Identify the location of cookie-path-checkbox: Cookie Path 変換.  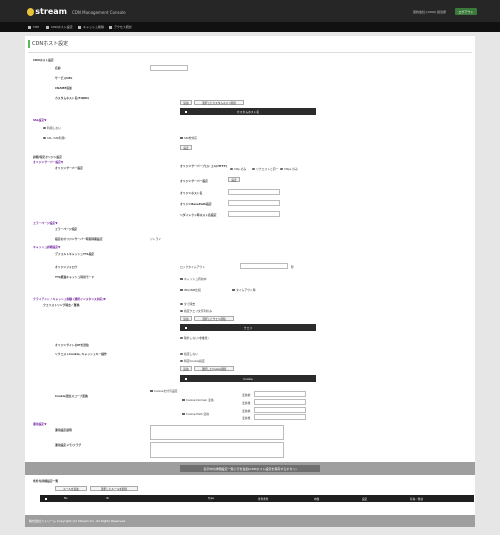
(195, 414).